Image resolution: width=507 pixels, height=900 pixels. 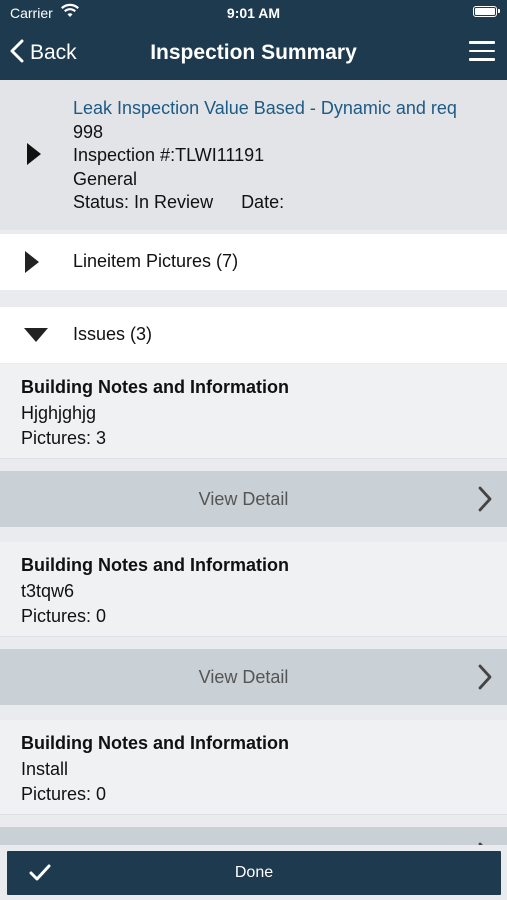 What do you see at coordinates (169, 155) in the screenshot?
I see `inspection-id: Inspection #:TLWI11191` at bounding box center [169, 155].